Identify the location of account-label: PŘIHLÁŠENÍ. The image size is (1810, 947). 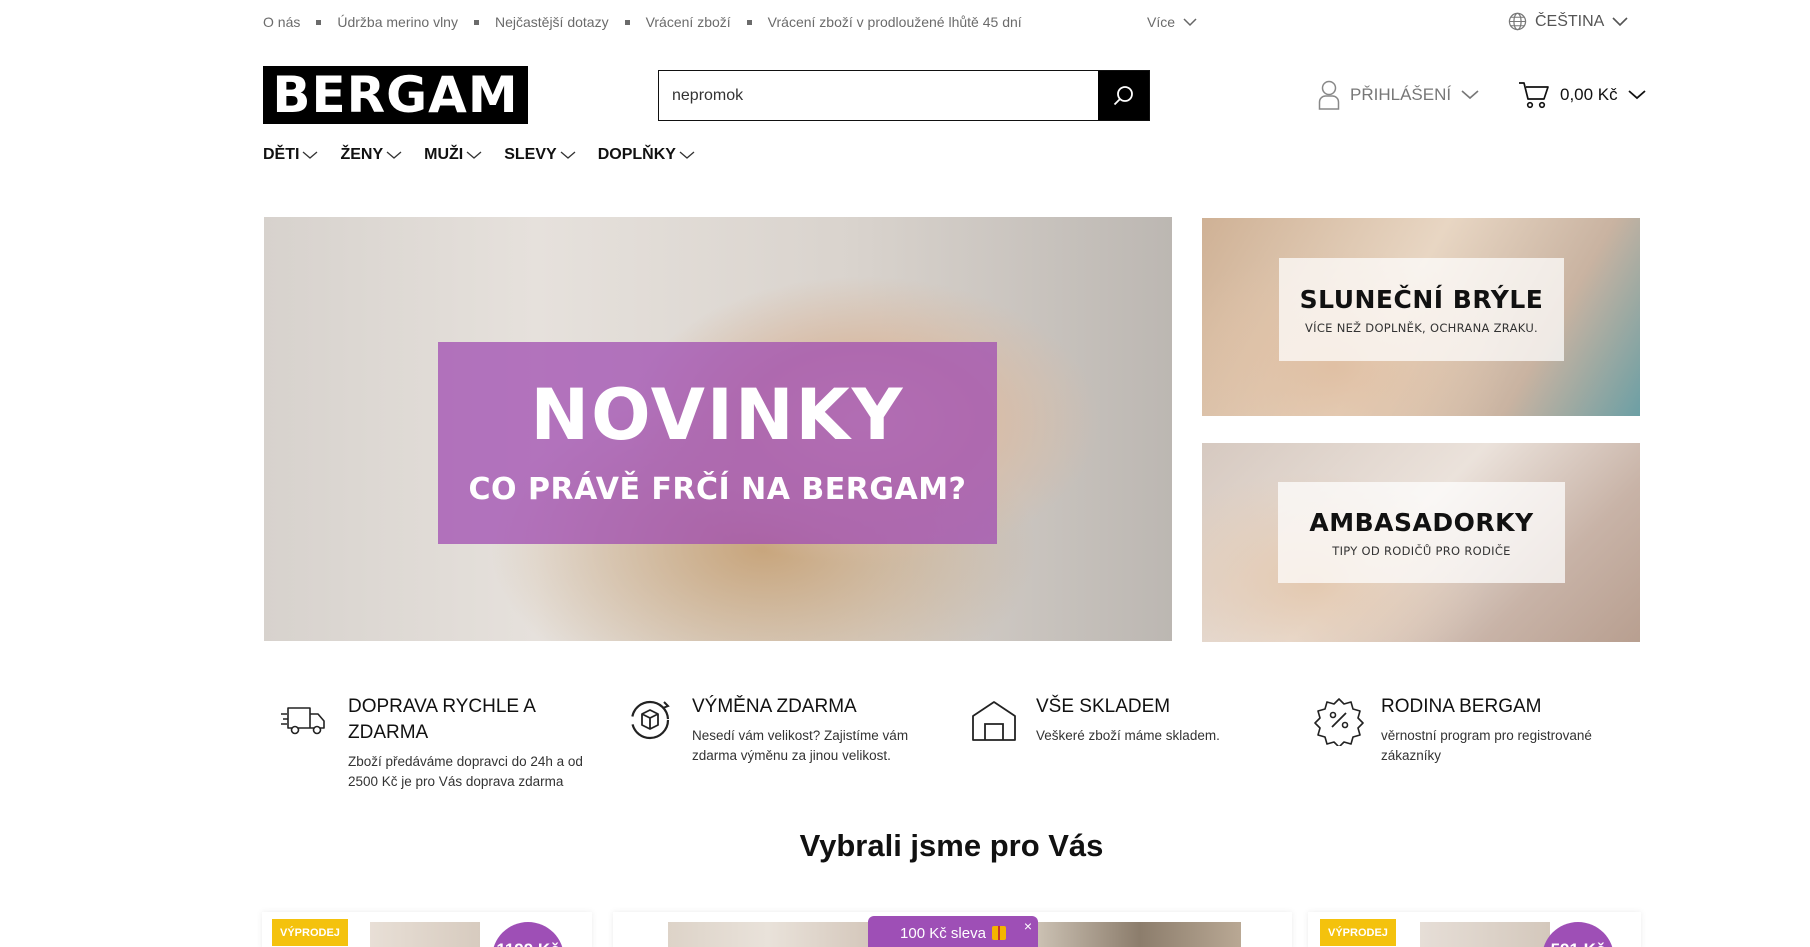
(1401, 94).